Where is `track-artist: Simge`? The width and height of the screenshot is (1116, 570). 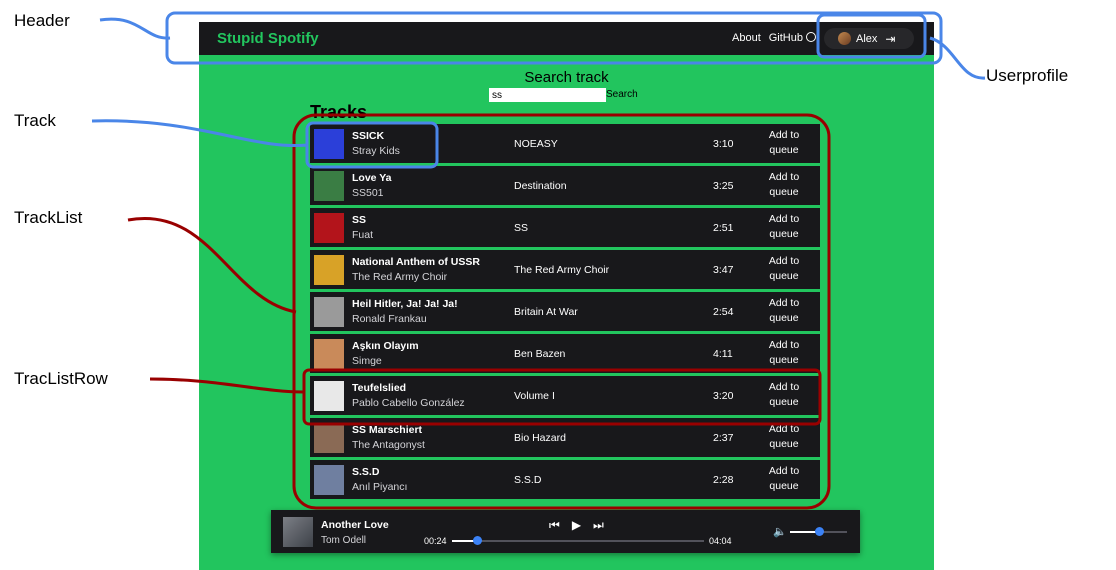
track-artist: Simge is located at coordinates (367, 361).